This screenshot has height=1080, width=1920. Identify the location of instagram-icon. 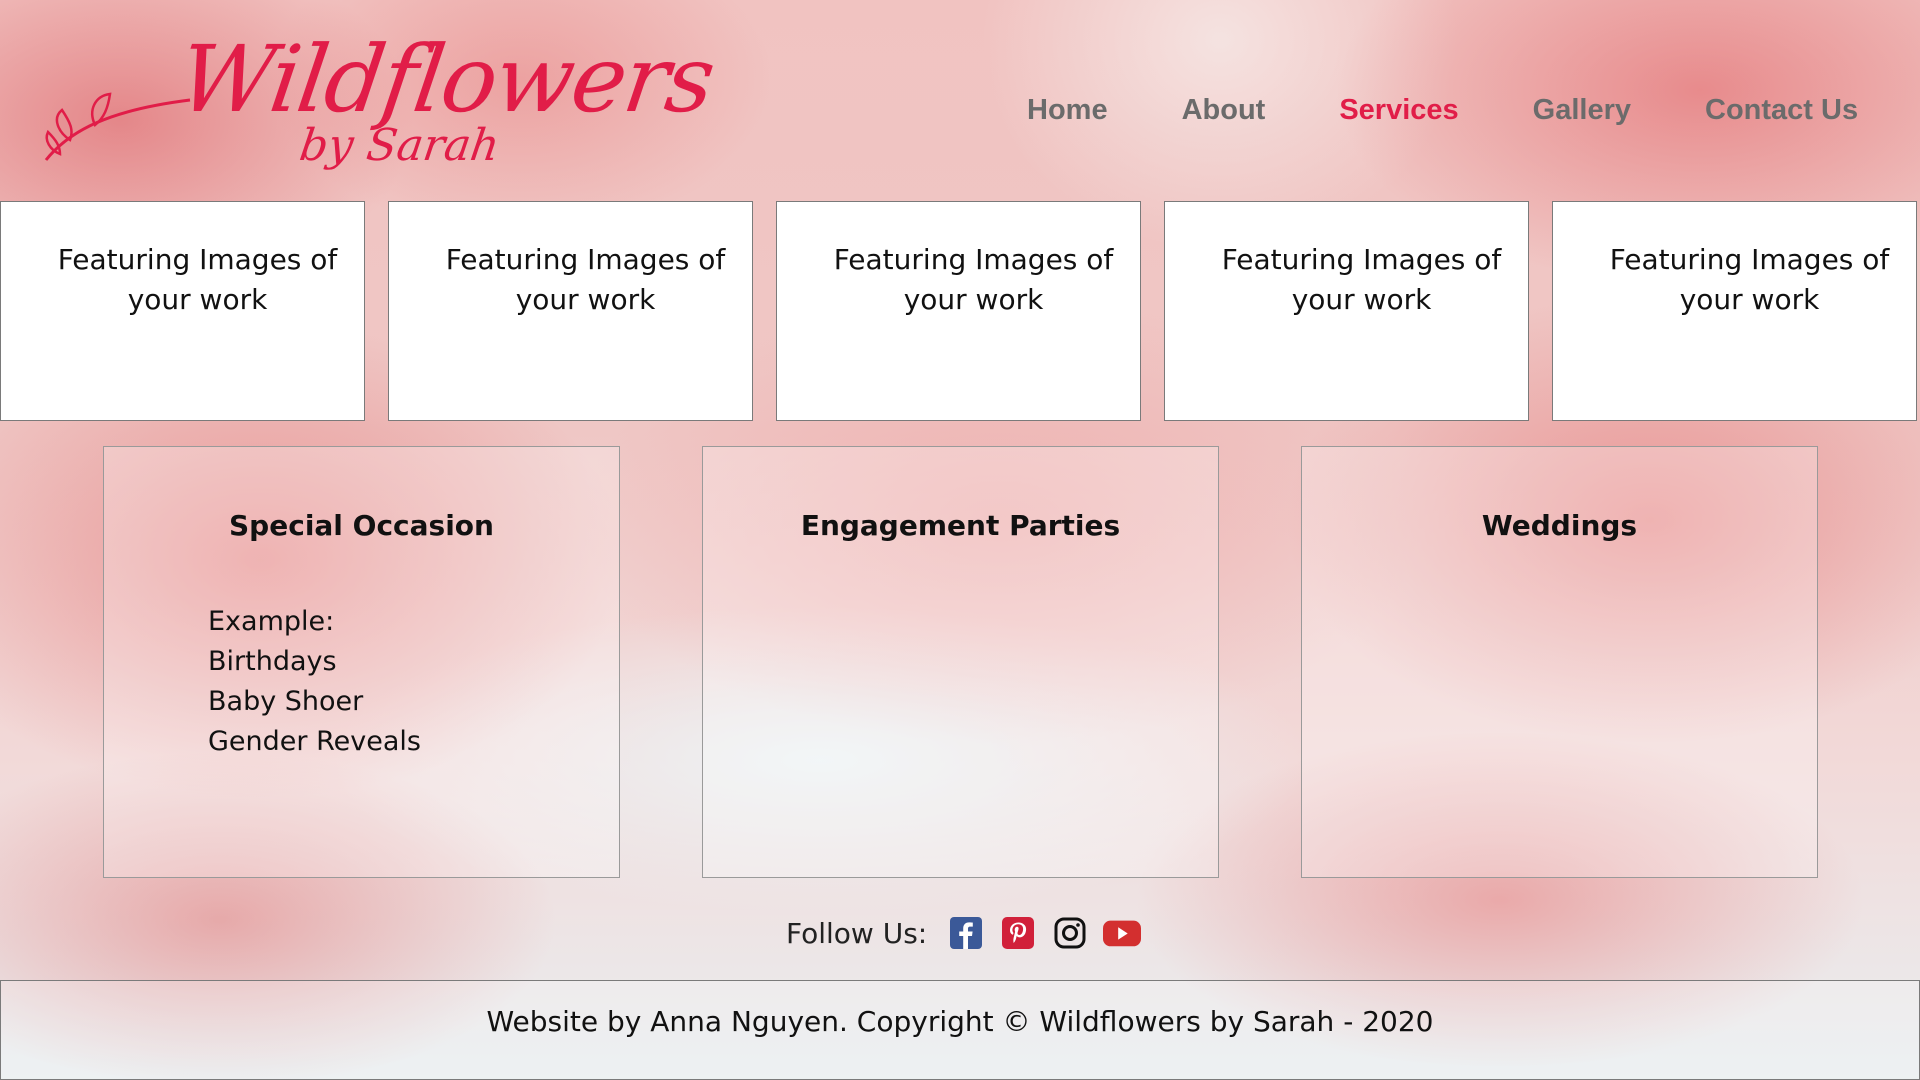
(1070, 933).